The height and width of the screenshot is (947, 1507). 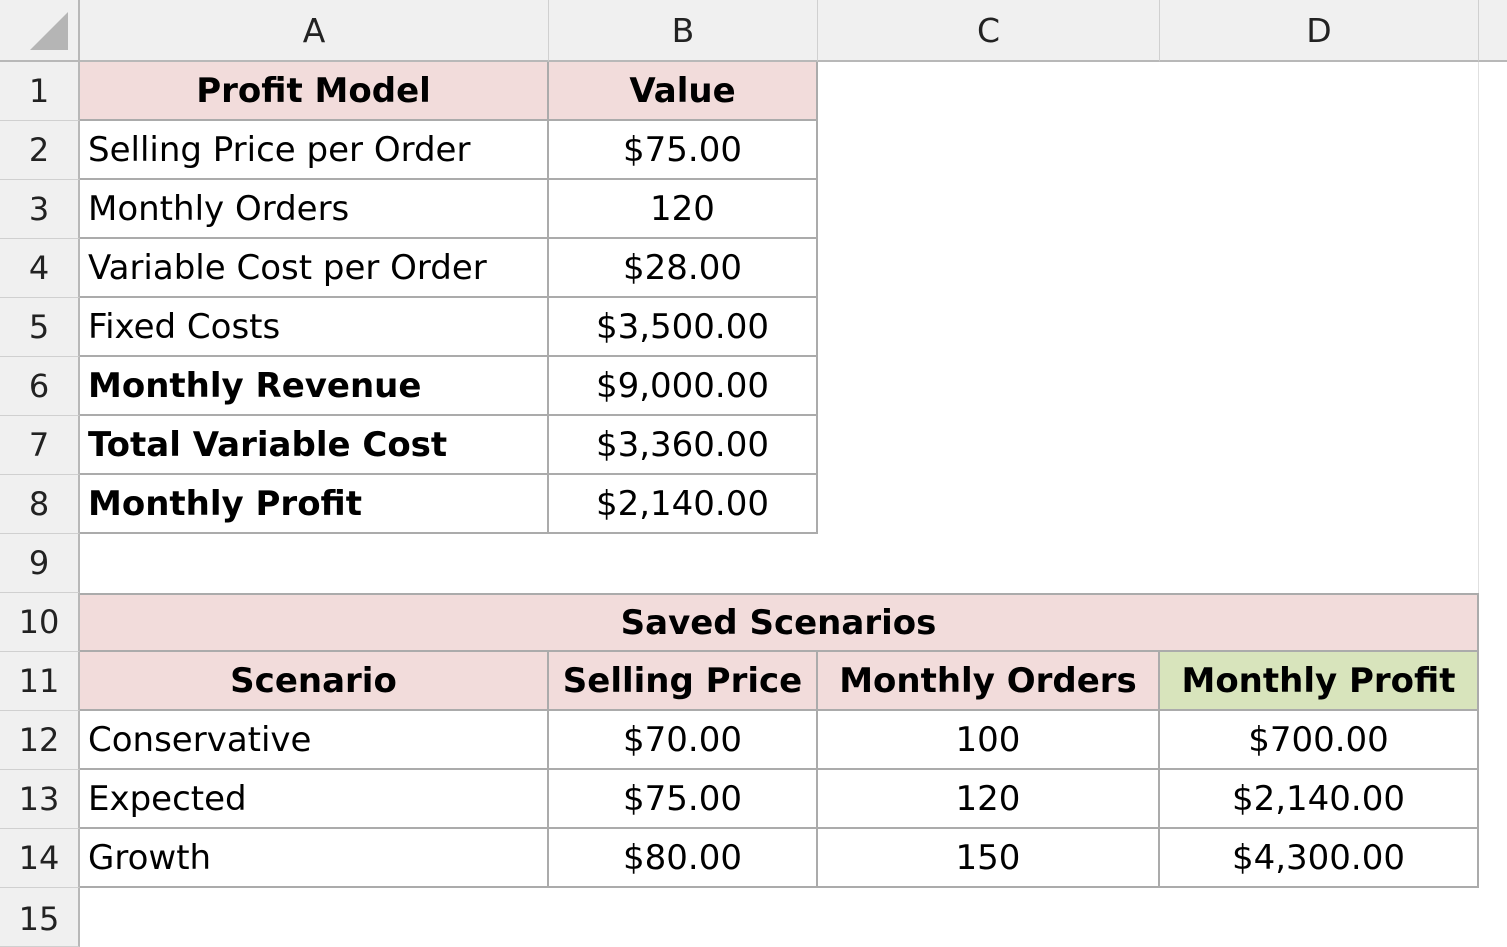 I want to click on column-header-e-partial, so click(x=1493, y=31).